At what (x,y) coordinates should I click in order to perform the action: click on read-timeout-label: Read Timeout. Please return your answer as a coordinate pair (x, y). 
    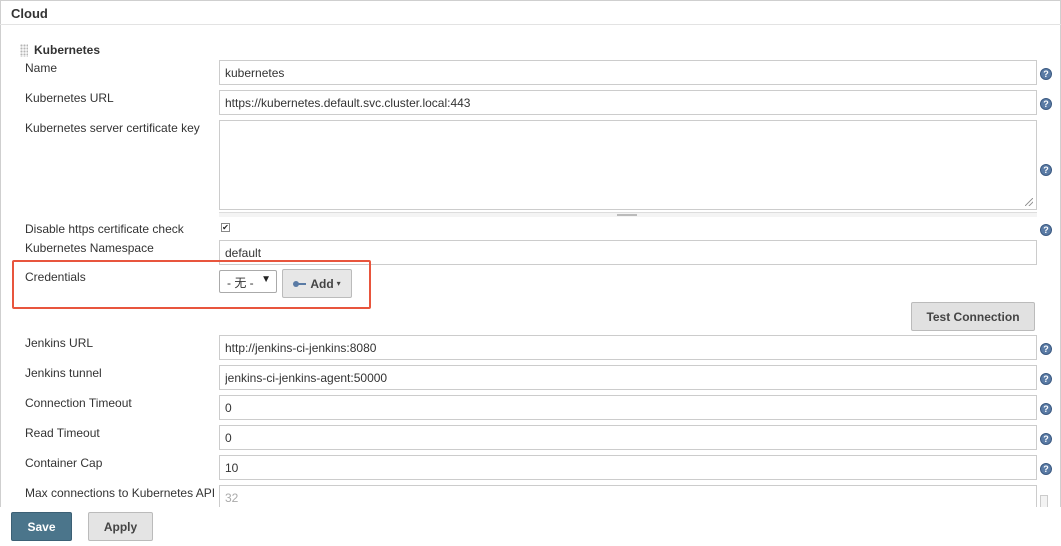
    Looking at the image, I should click on (62, 433).